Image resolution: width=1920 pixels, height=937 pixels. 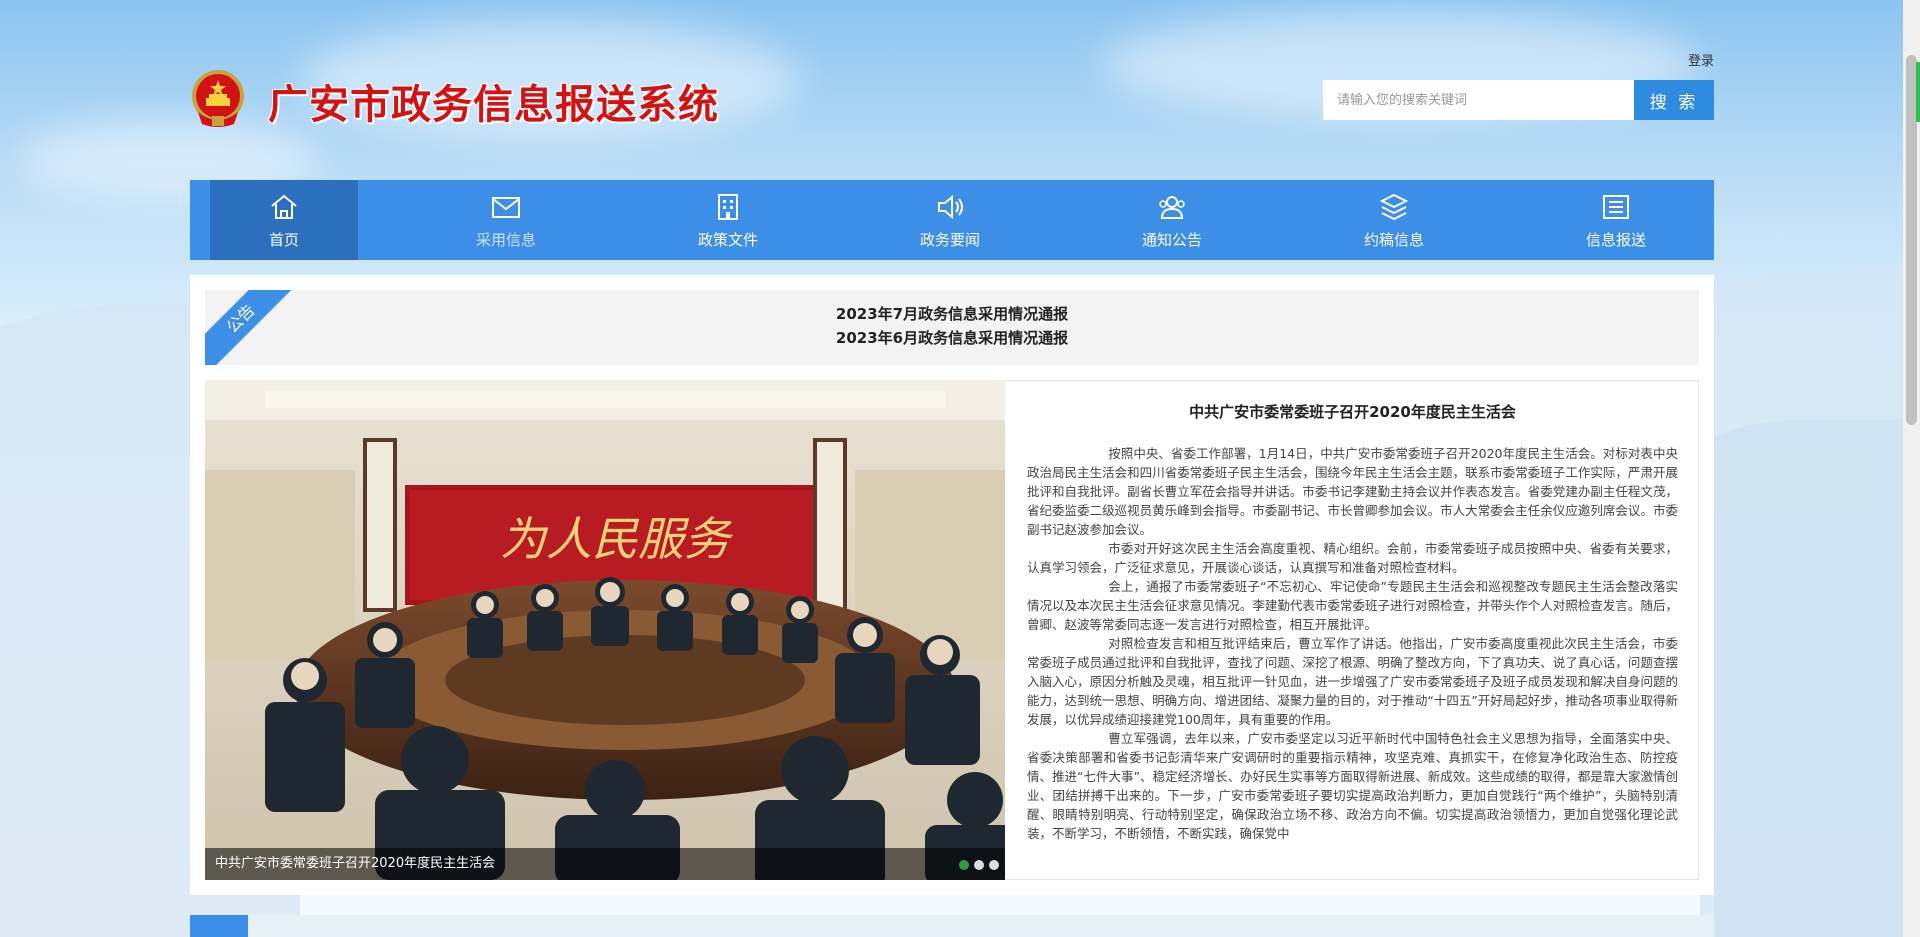 What do you see at coordinates (1674, 100) in the screenshot?
I see `search-button: 搜 索` at bounding box center [1674, 100].